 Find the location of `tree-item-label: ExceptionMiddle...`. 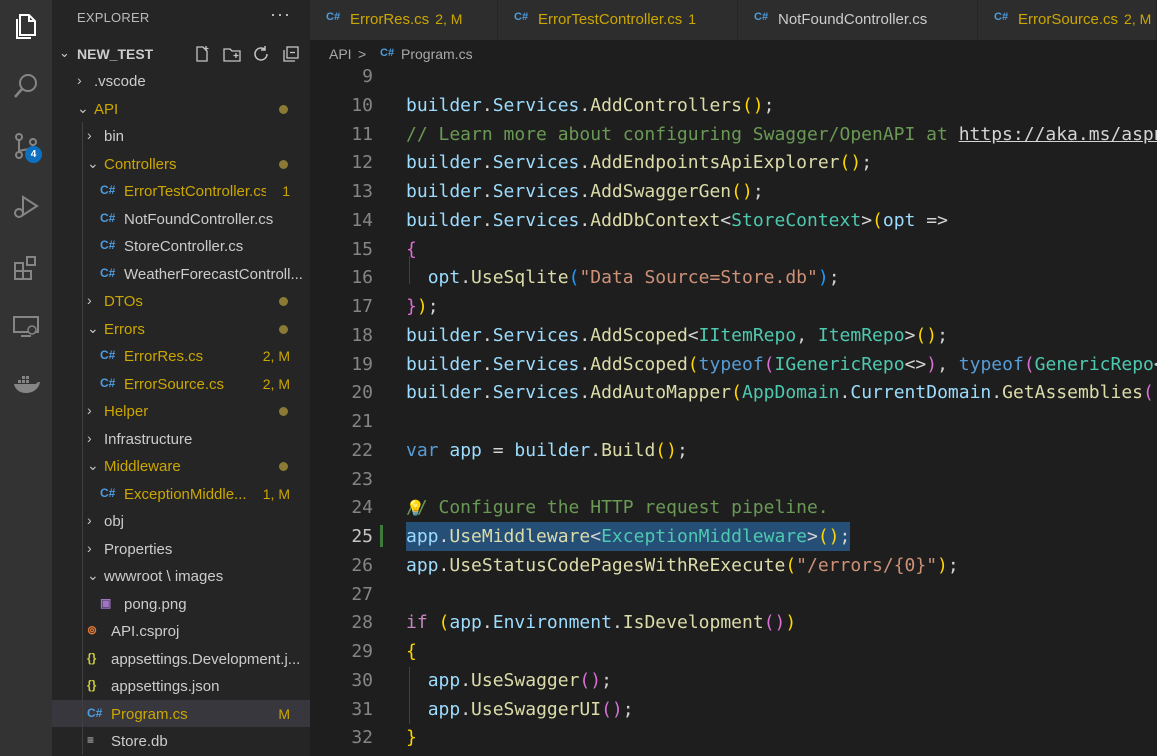

tree-item-label: ExceptionMiddle... is located at coordinates (185, 494).